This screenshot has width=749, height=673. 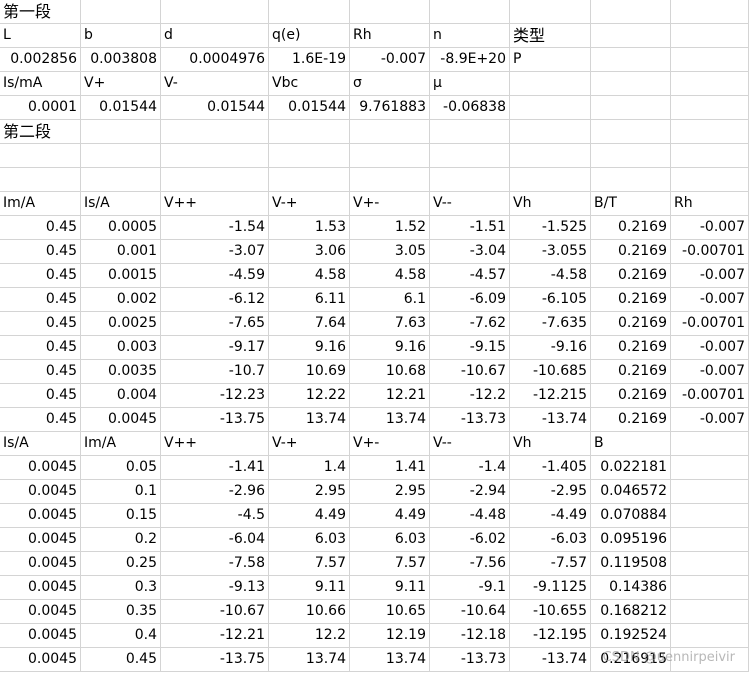 I want to click on cell: V+-, so click(x=390, y=204).